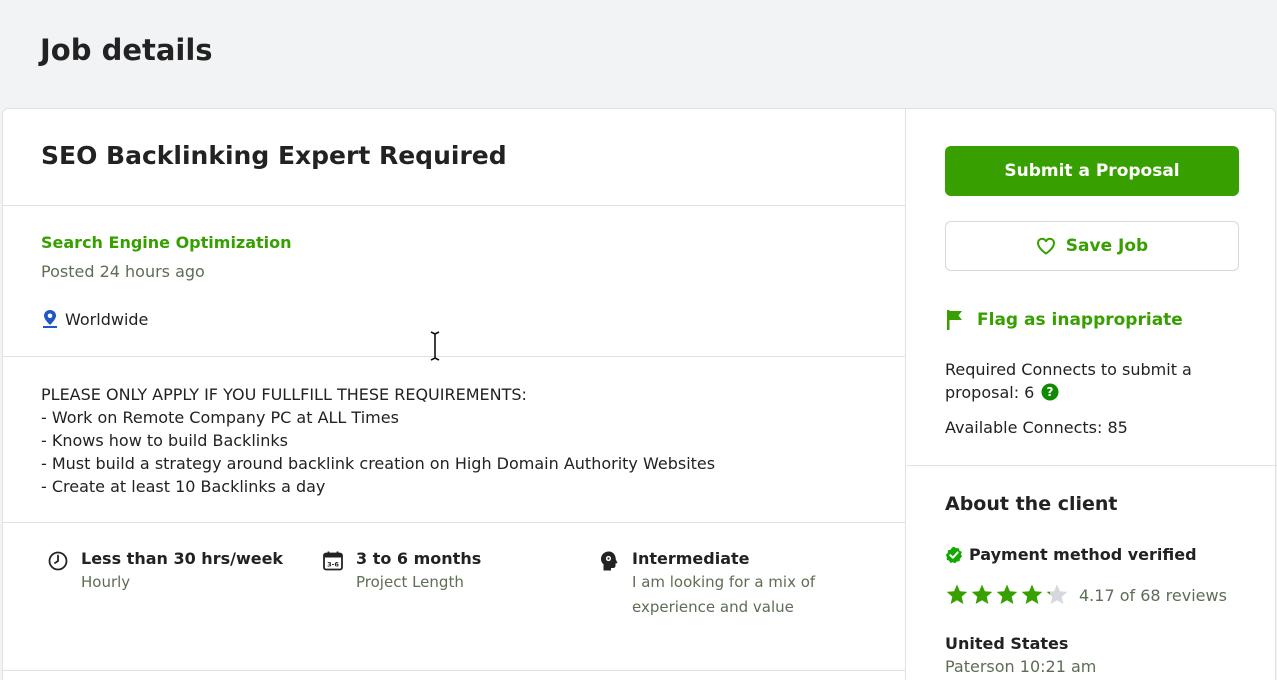  I want to click on star-rating, so click(1007, 595).